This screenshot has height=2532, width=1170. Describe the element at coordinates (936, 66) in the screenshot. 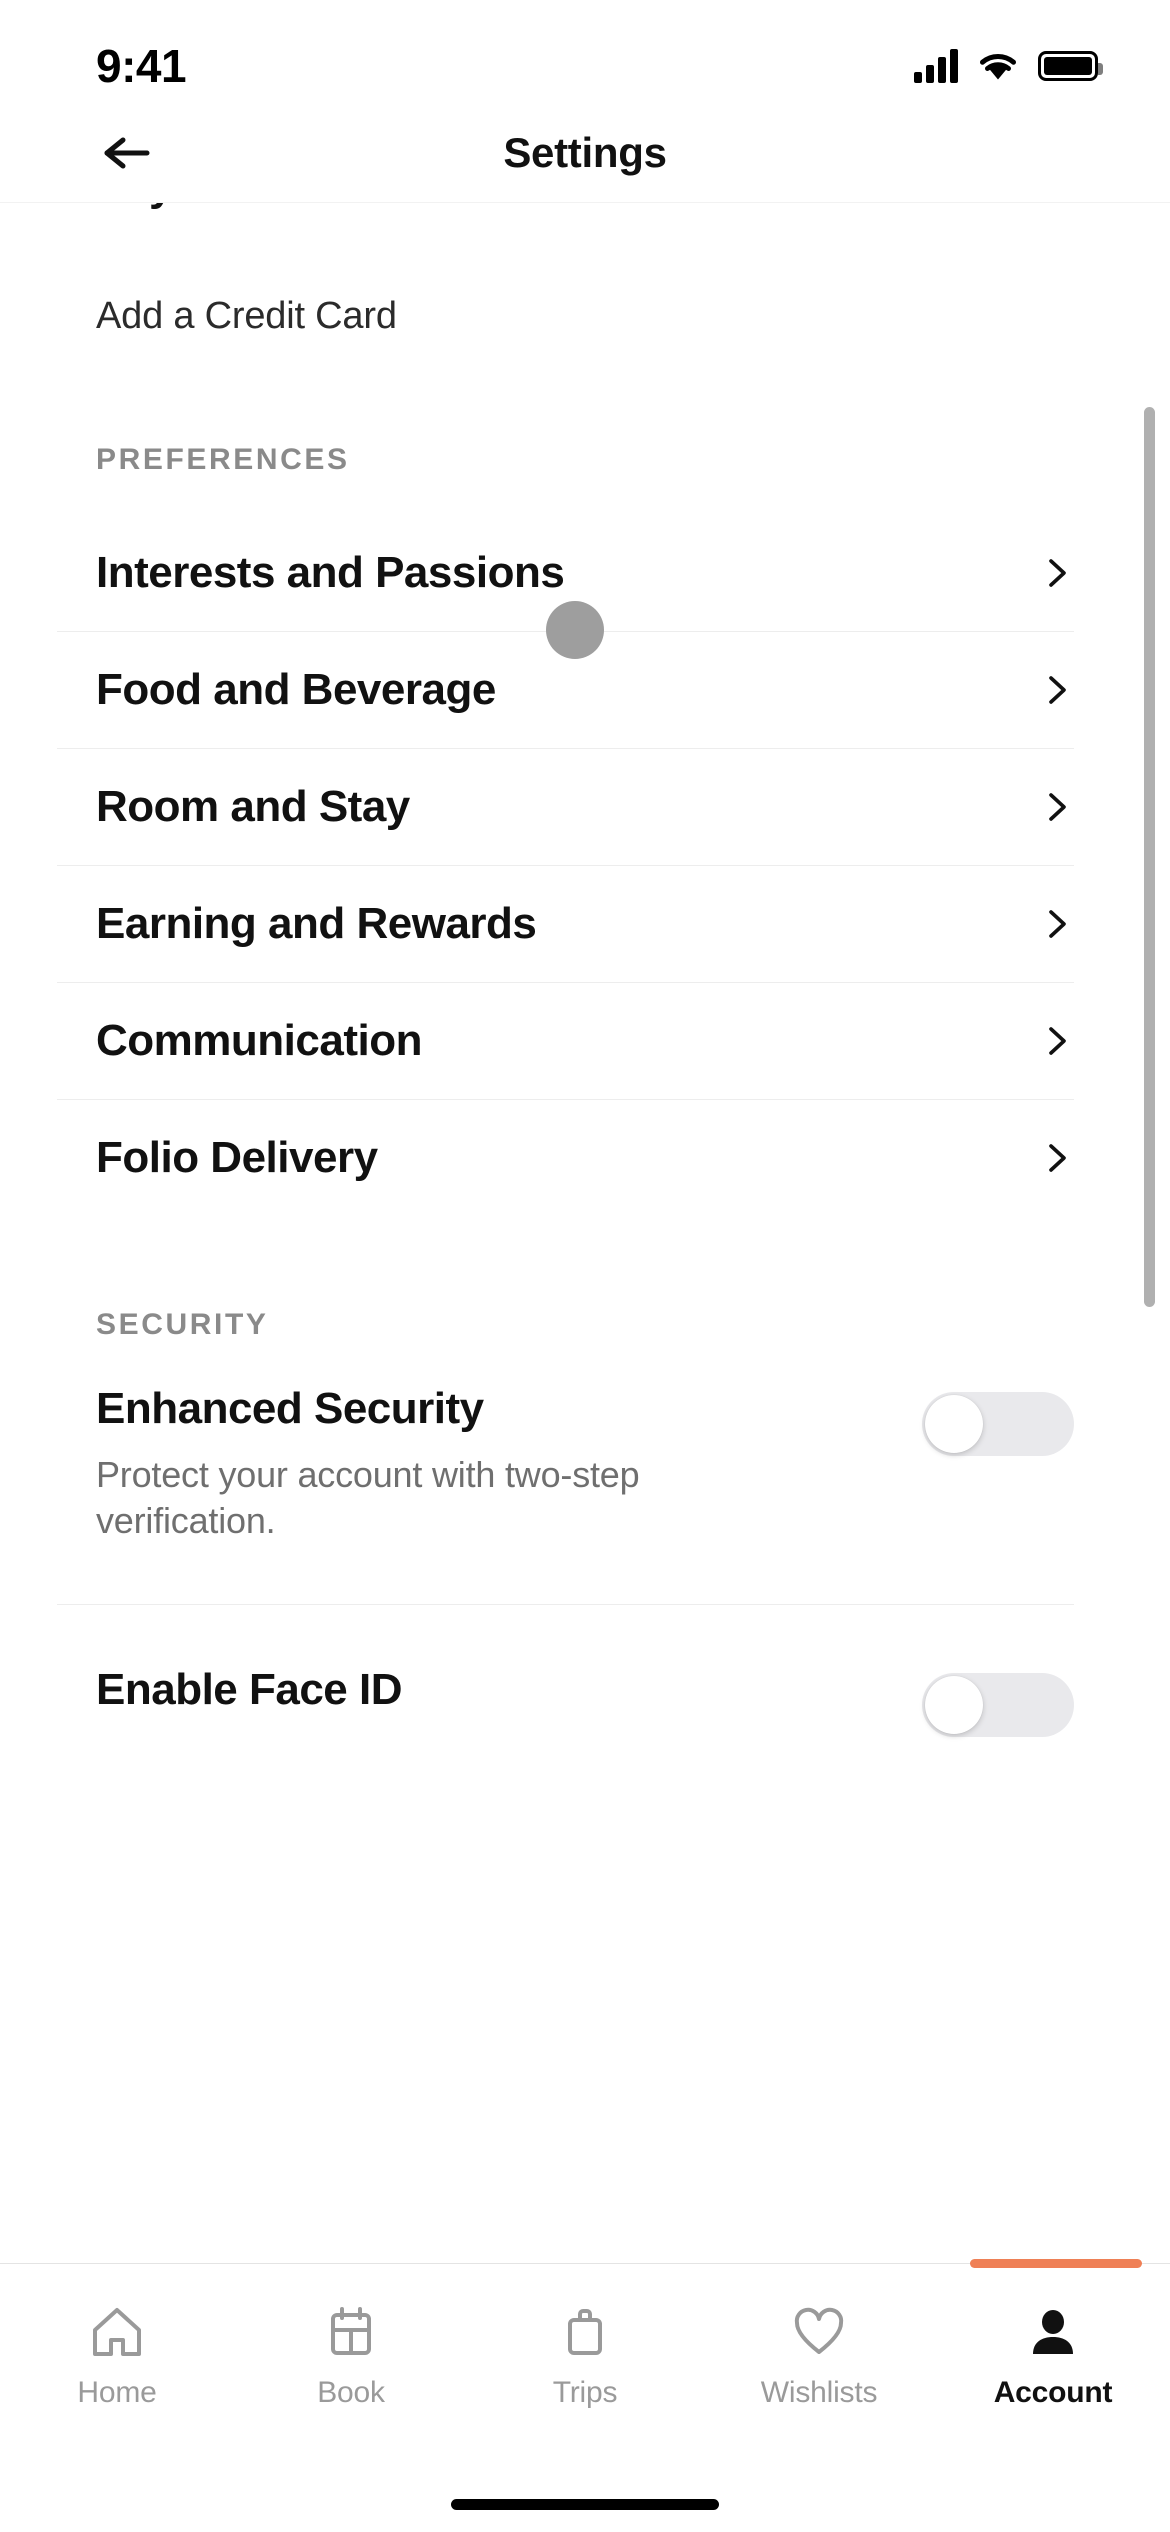

I see `cellular-signal-icon` at that location.